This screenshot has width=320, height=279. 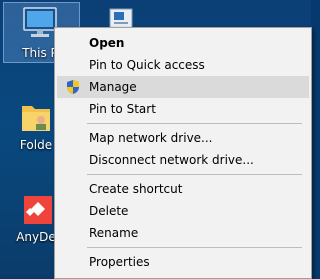 I want to click on menu-item-properties: Properties, so click(x=183, y=262).